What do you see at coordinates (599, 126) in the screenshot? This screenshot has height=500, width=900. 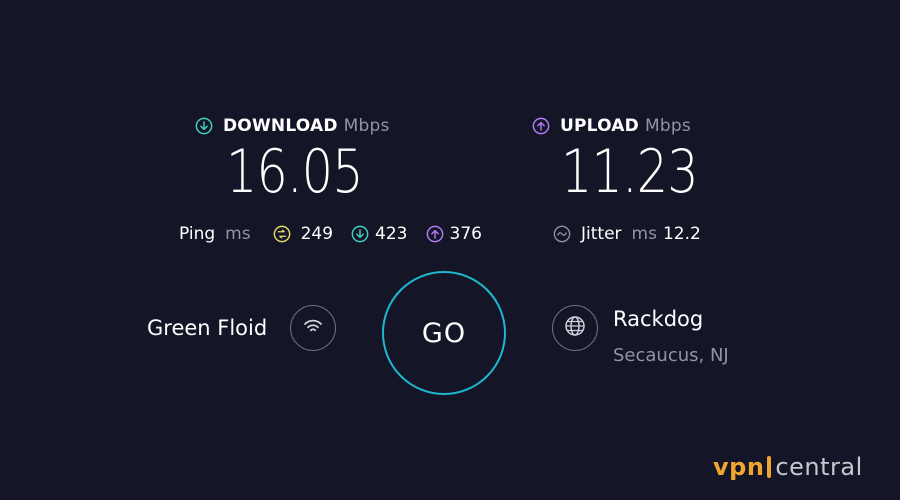 I see `upload-label: UPLOAD` at bounding box center [599, 126].